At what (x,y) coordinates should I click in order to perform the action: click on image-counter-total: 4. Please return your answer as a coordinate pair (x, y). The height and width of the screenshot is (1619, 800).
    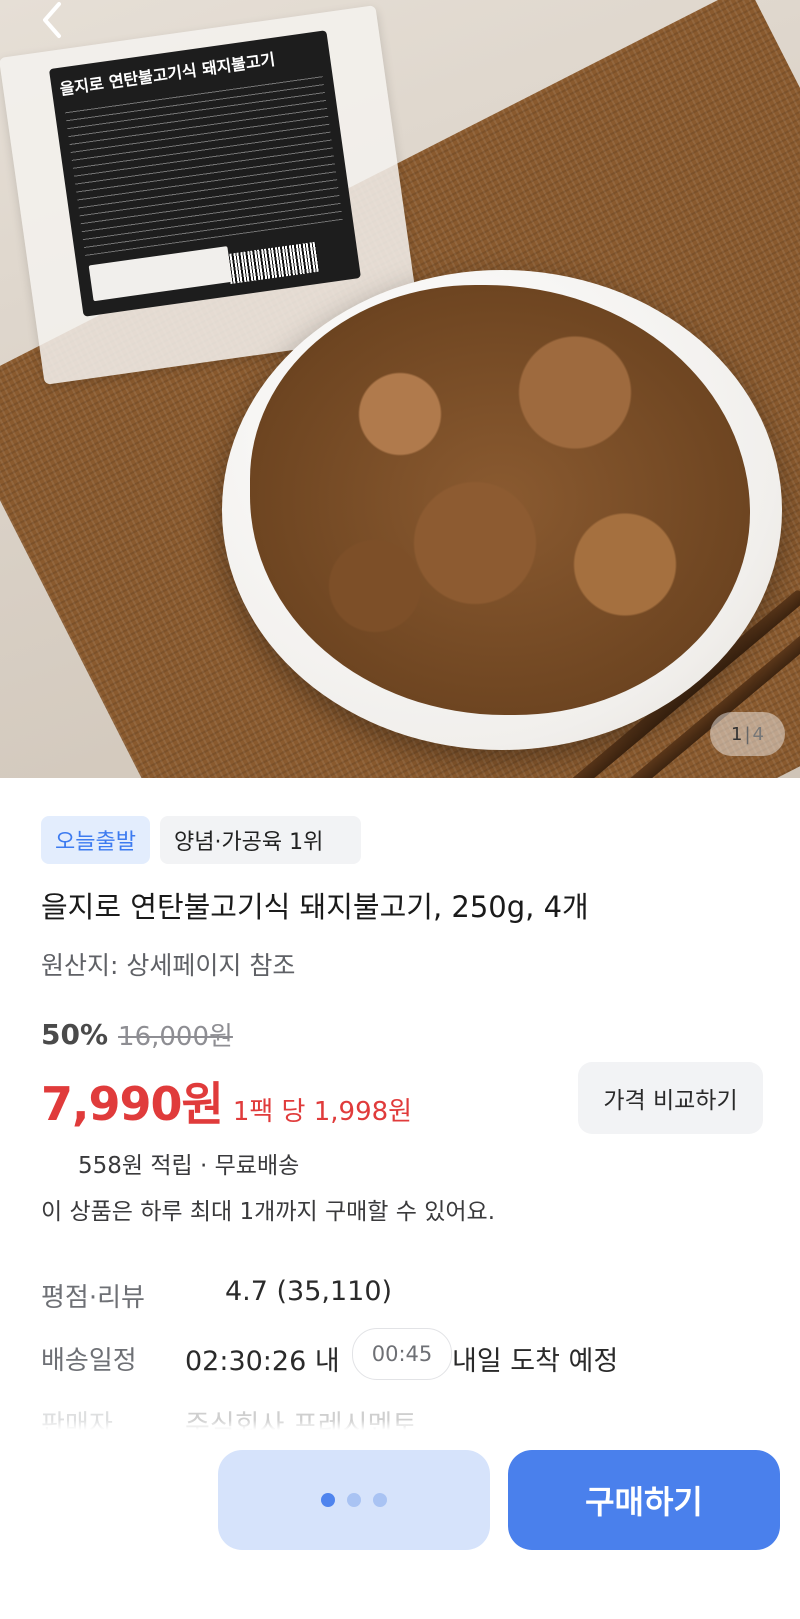
    Looking at the image, I should click on (758, 734).